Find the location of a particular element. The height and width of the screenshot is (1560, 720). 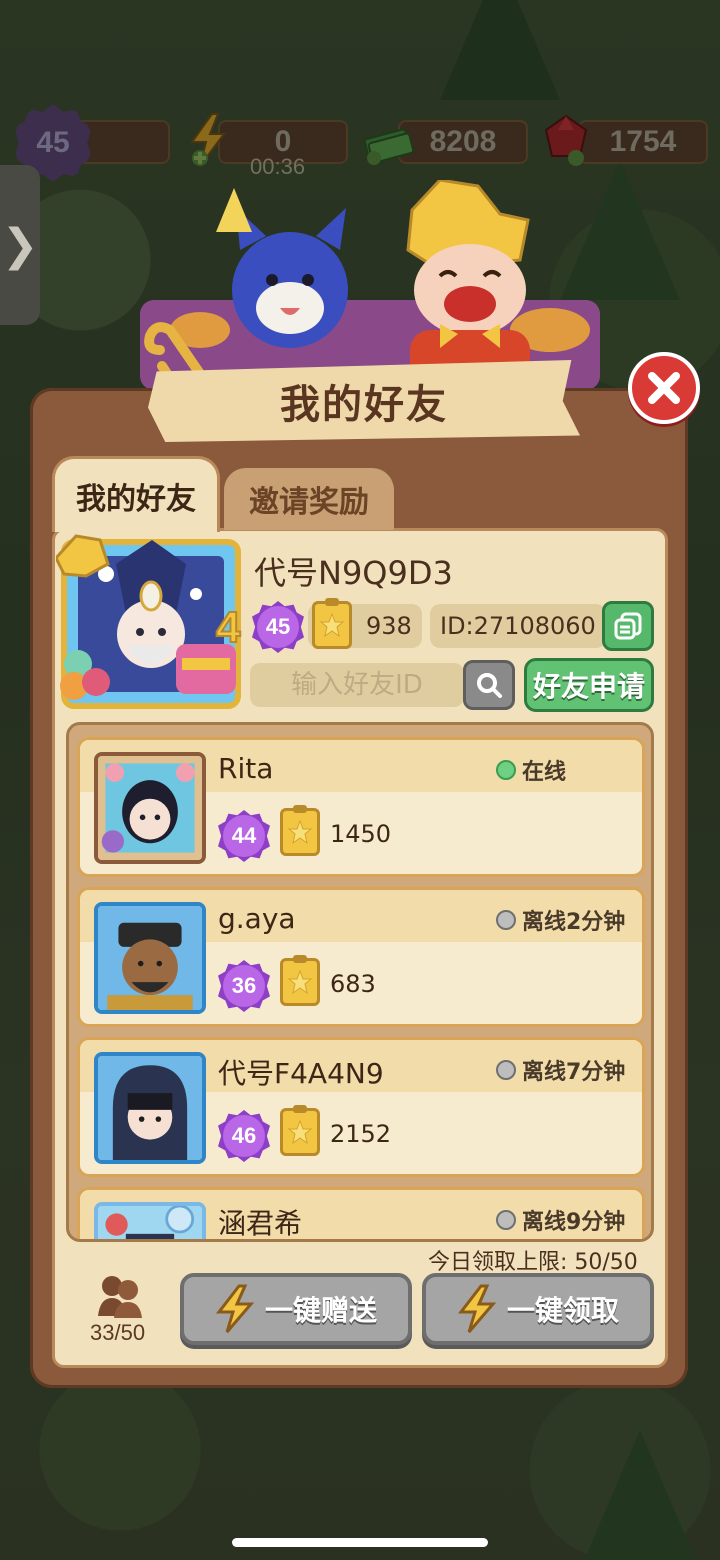

home-indicator is located at coordinates (360, 1542).